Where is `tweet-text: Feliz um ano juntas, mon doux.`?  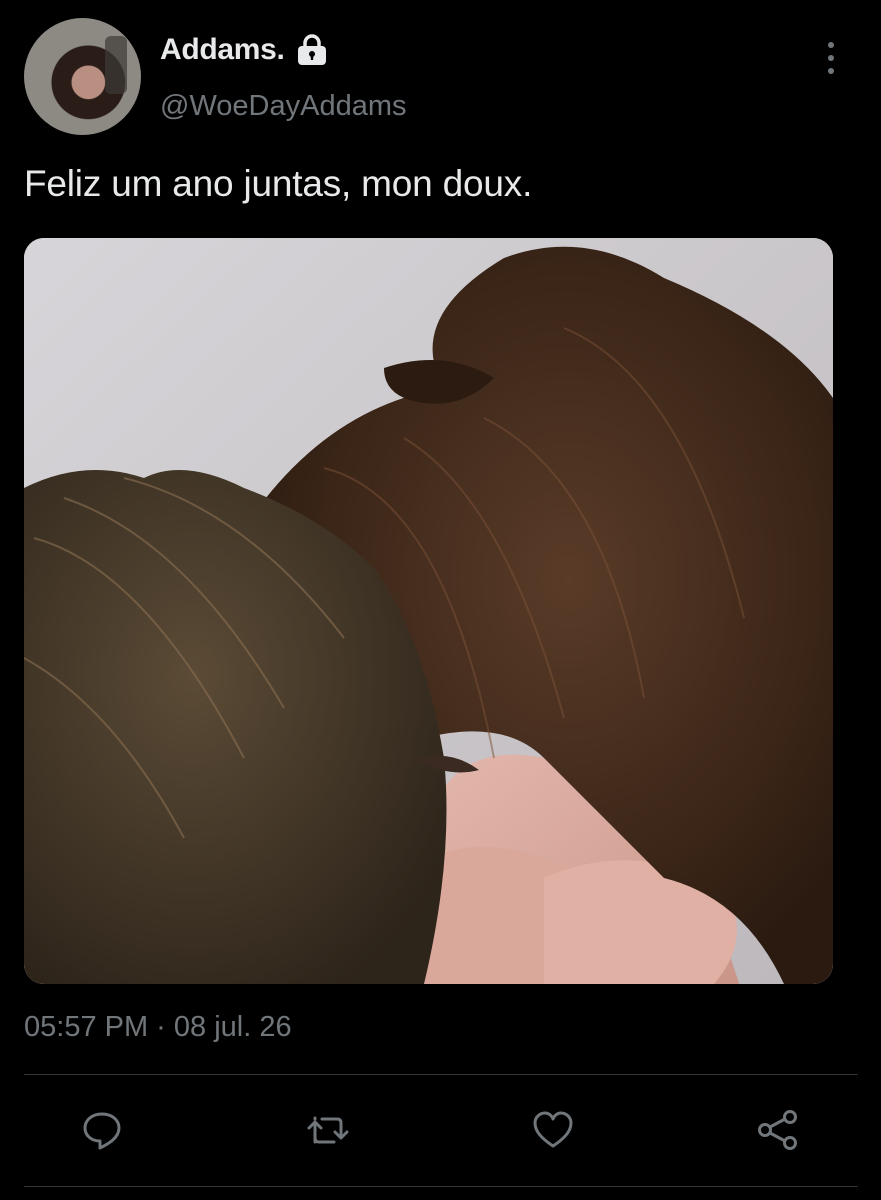 tweet-text: Feliz um ano juntas, mon doux. is located at coordinates (278, 183).